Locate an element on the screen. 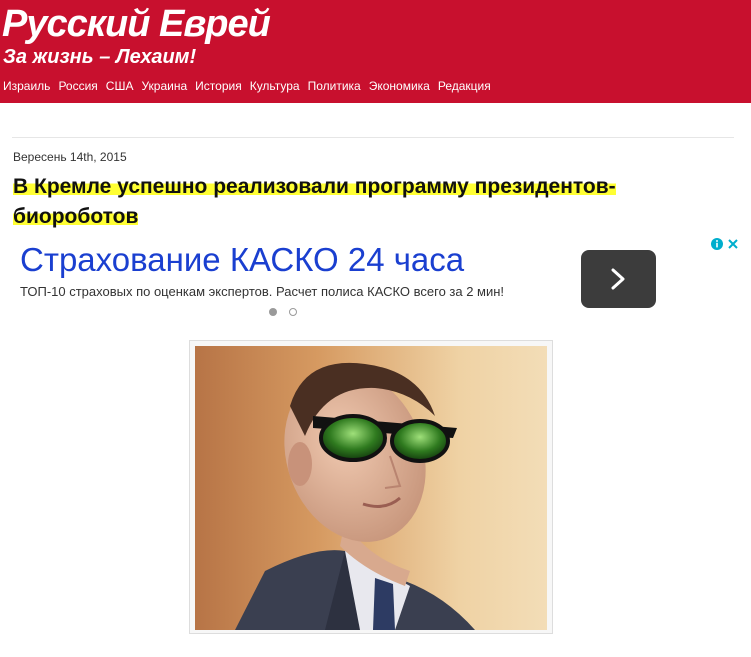 This screenshot has width=751, height=657. close-icon is located at coordinates (733, 244).